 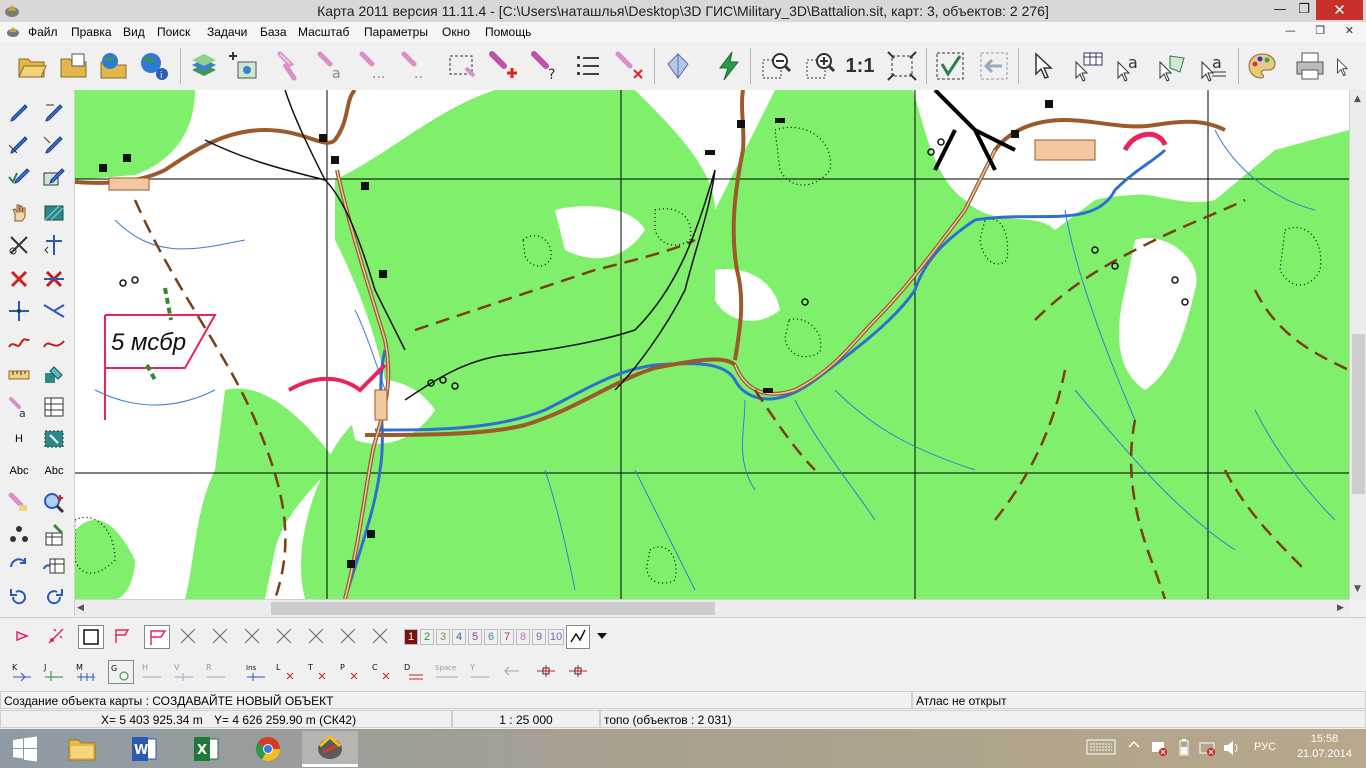 I want to click on split-line-icon, so click(x=54, y=245).